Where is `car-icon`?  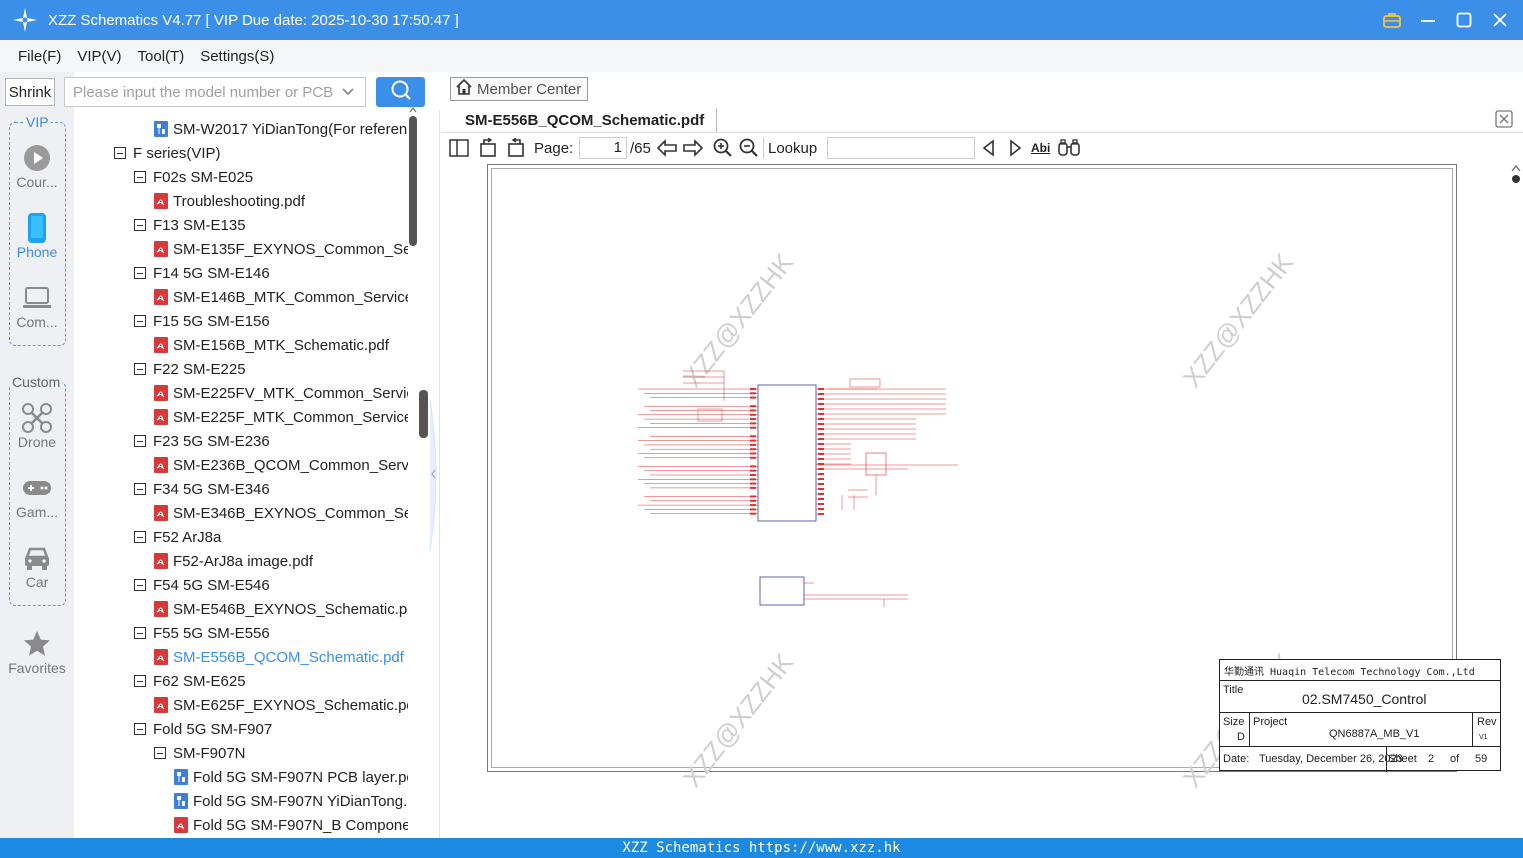 car-icon is located at coordinates (37, 558).